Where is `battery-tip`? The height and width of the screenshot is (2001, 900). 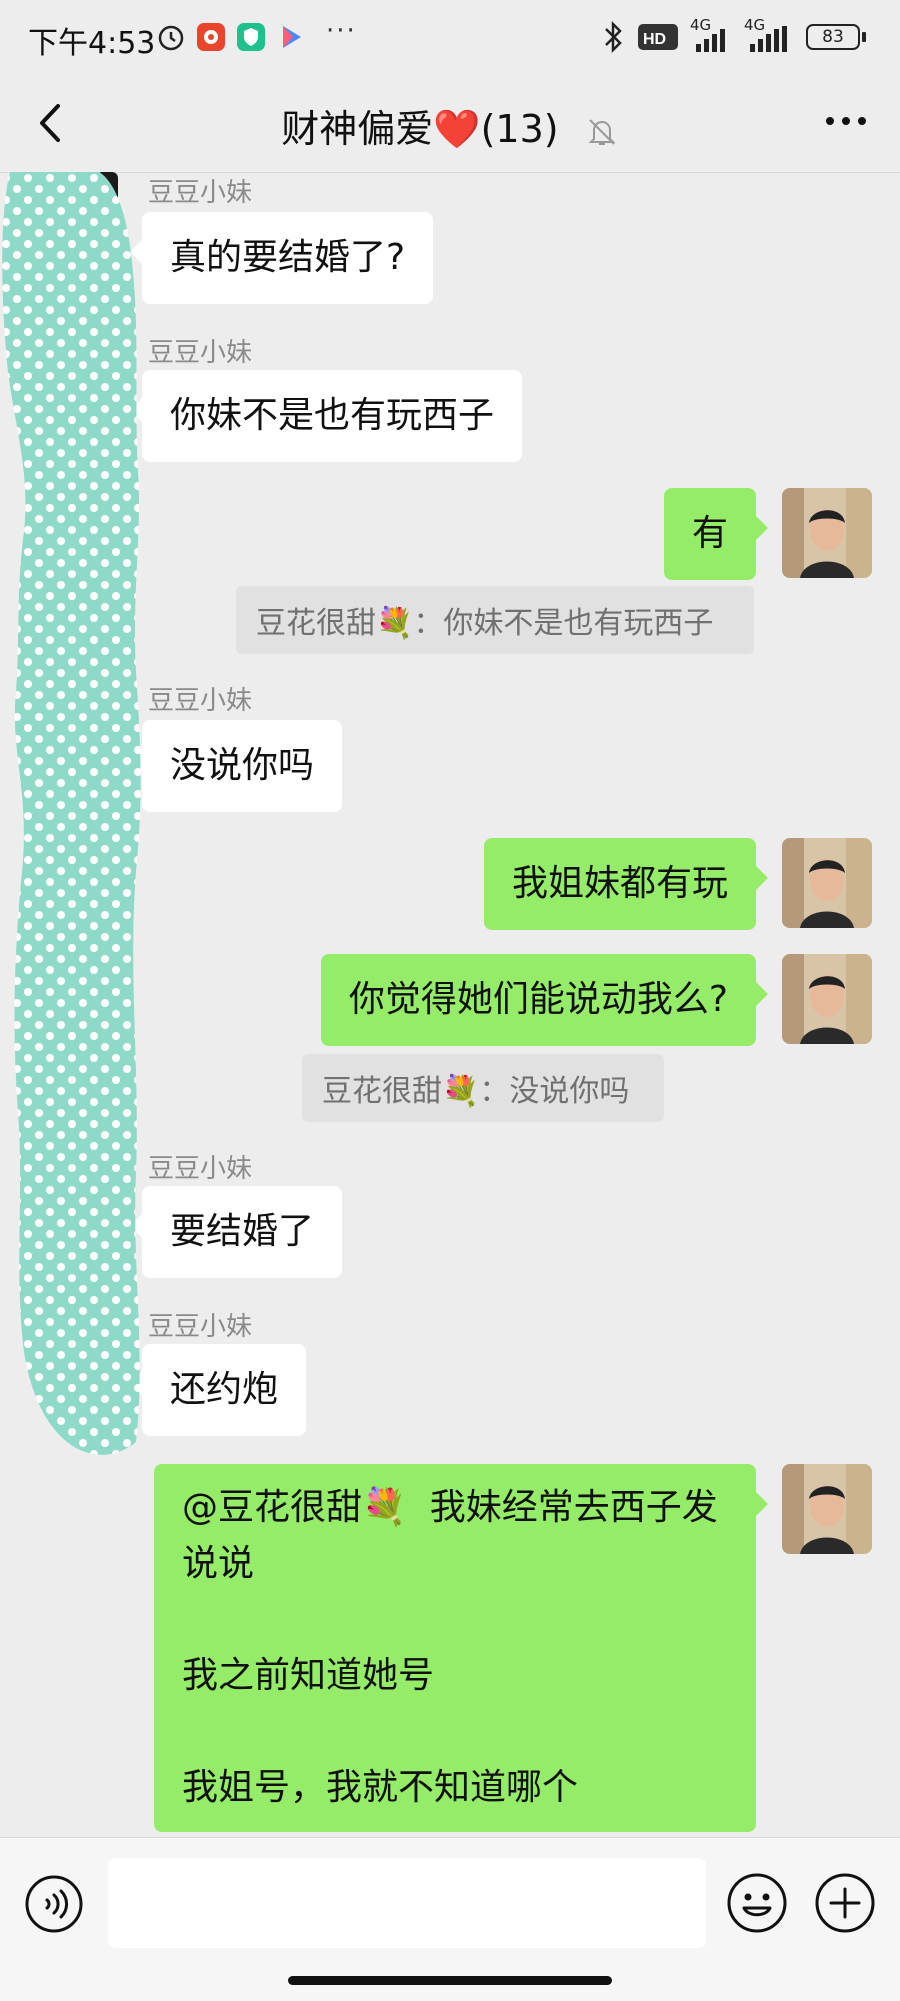 battery-tip is located at coordinates (864, 37).